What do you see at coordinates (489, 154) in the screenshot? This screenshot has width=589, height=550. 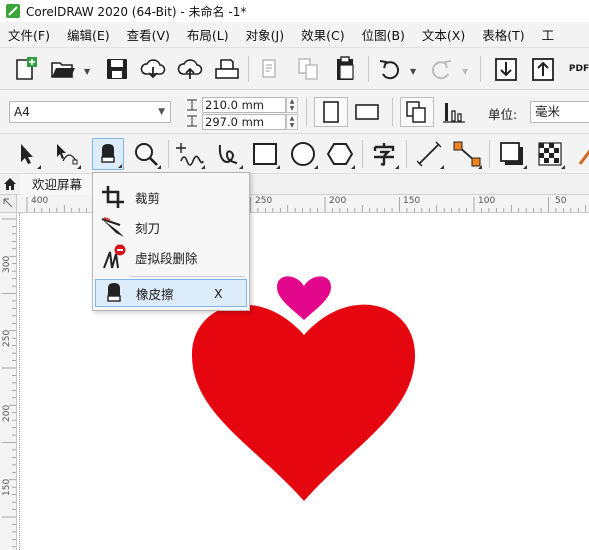 I see `toolbox-divider` at bounding box center [489, 154].